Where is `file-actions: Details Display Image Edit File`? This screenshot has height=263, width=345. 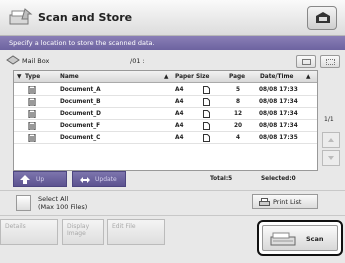 file-actions: Details Display Image Edit File is located at coordinates (125, 232).